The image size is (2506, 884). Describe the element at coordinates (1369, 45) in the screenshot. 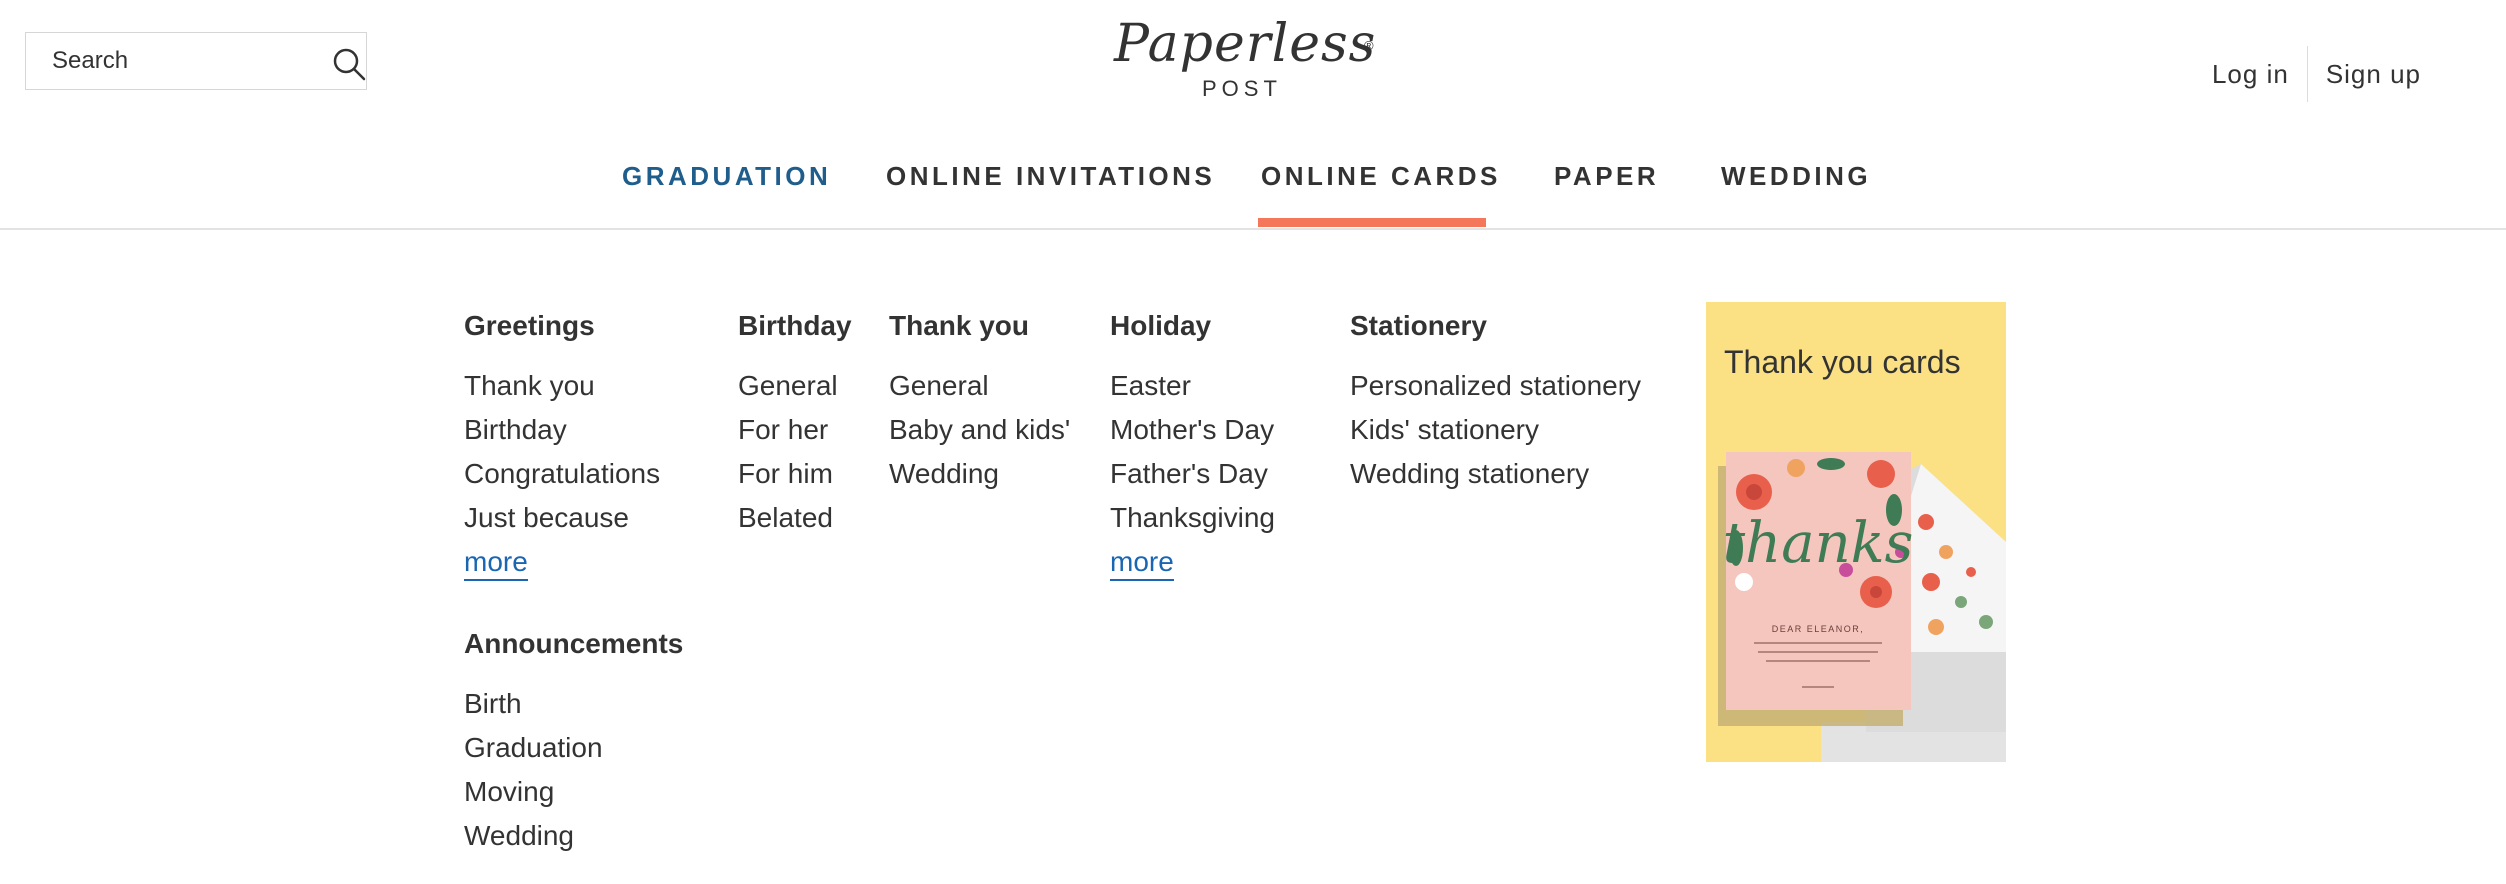

I see `logo-registered-mark: ®` at that location.